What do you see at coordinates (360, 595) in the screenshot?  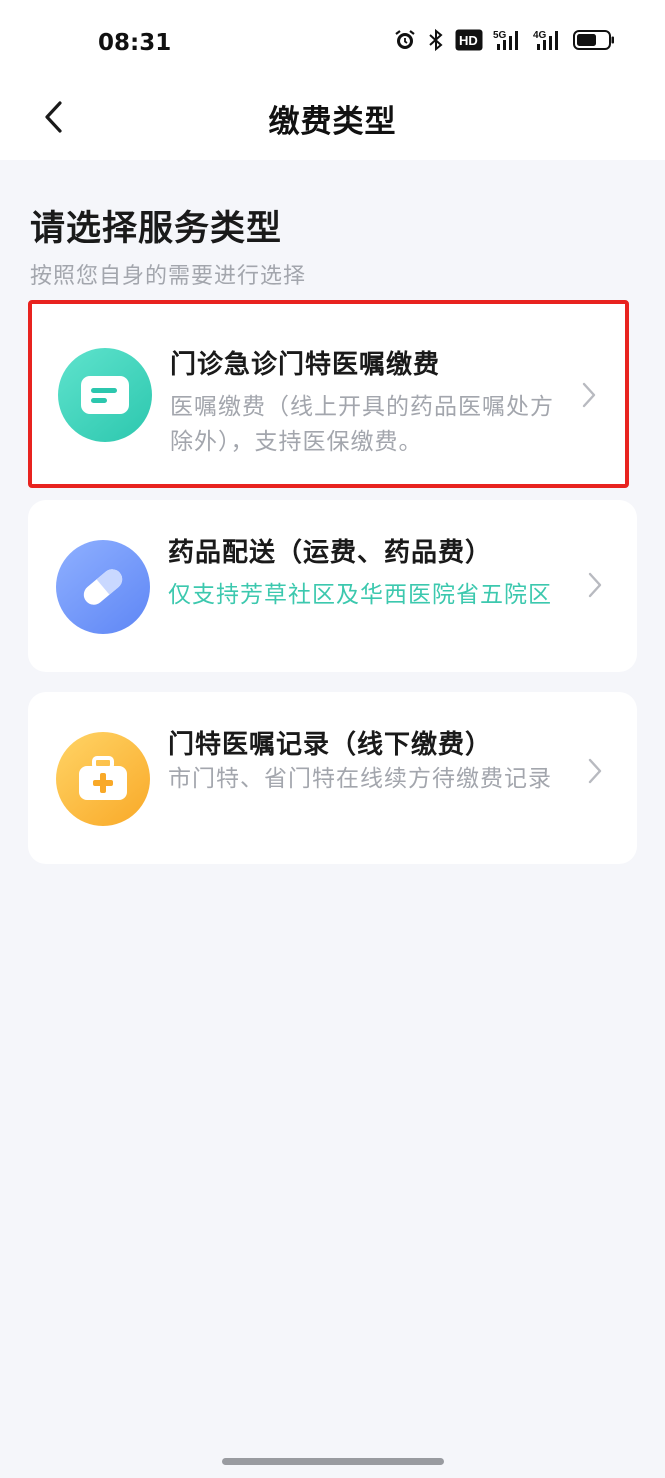 I see `card-desc: 仅支持芳草社区及华西医院省五院区` at bounding box center [360, 595].